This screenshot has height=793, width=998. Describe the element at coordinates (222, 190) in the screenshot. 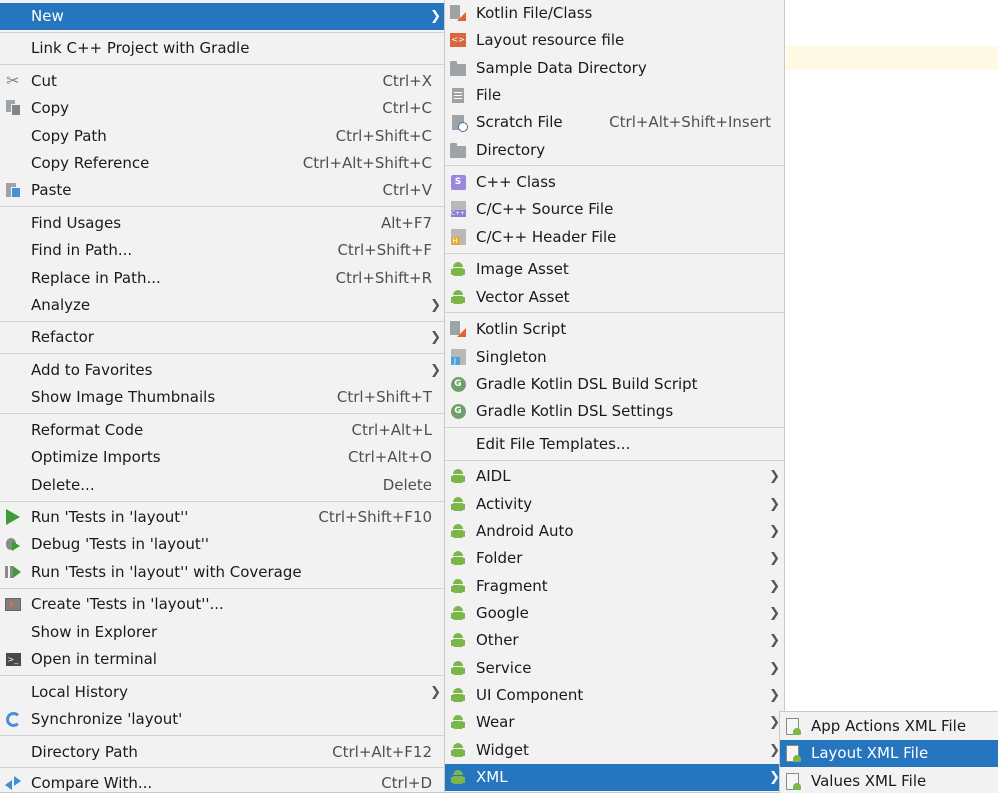

I see `menu-item-paste: Paste Ctrl+V` at that location.